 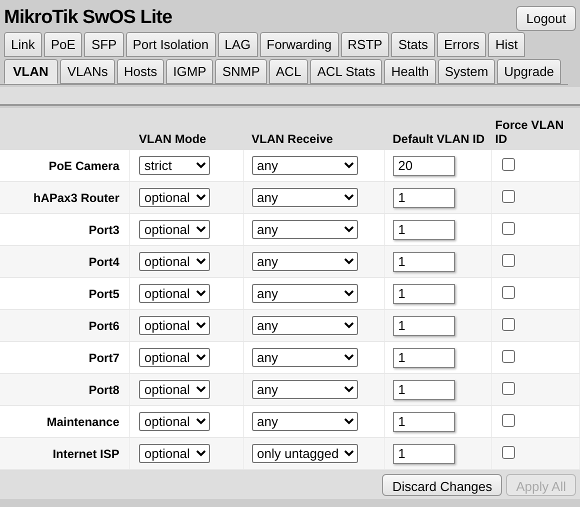 I want to click on tab: Health, so click(x=410, y=71).